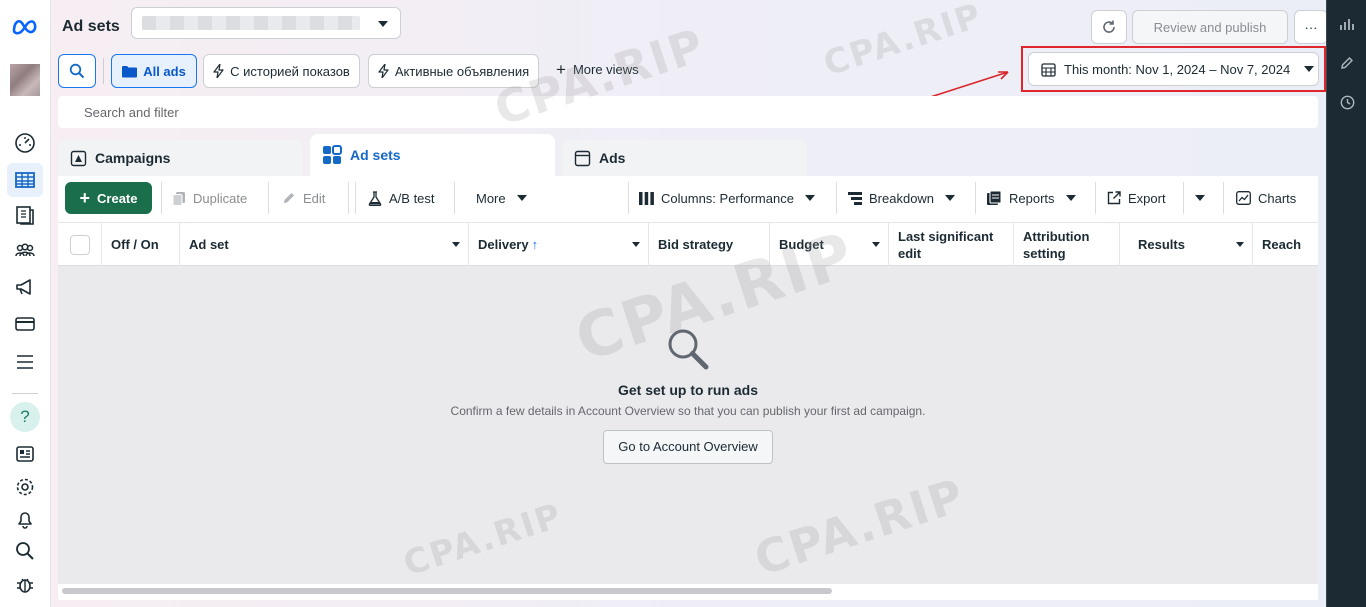 The width and height of the screenshot is (1366, 607). I want to click on bar-chart-icon, so click(1347, 24).